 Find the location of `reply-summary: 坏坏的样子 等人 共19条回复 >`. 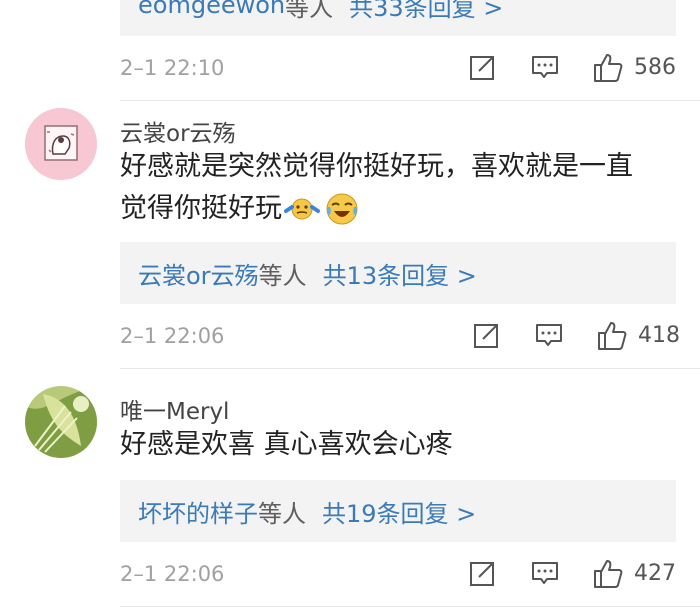

reply-summary: 坏坏的样子 等人 共19条回复 > is located at coordinates (398, 511).